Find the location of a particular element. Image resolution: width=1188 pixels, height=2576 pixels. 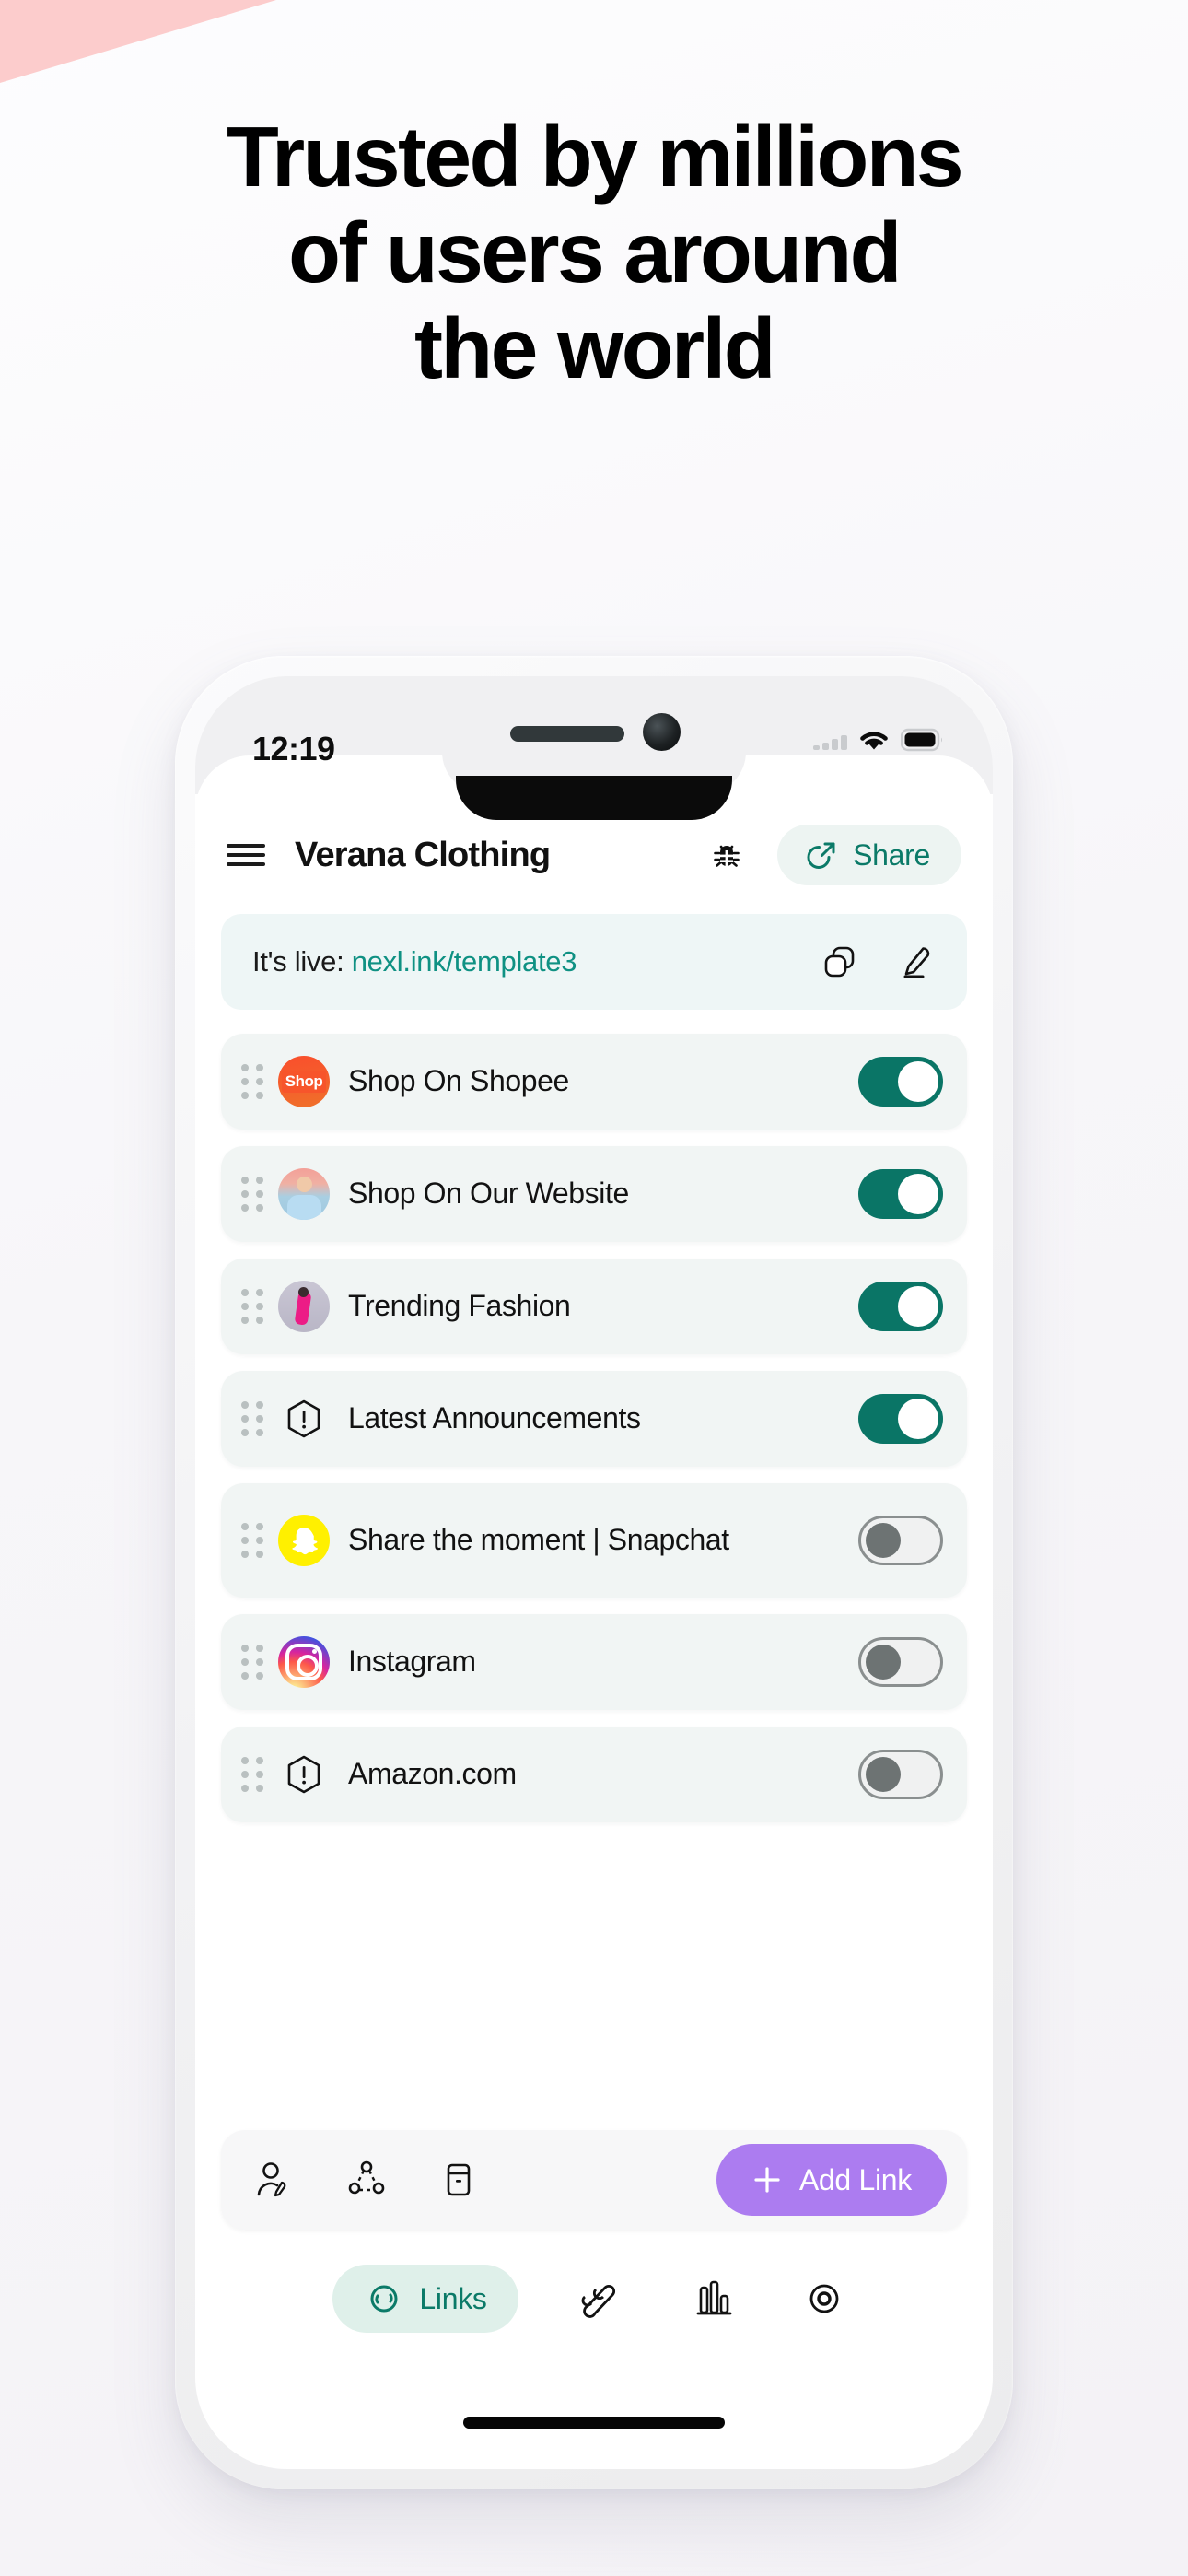

wifi-icon is located at coordinates (874, 740).